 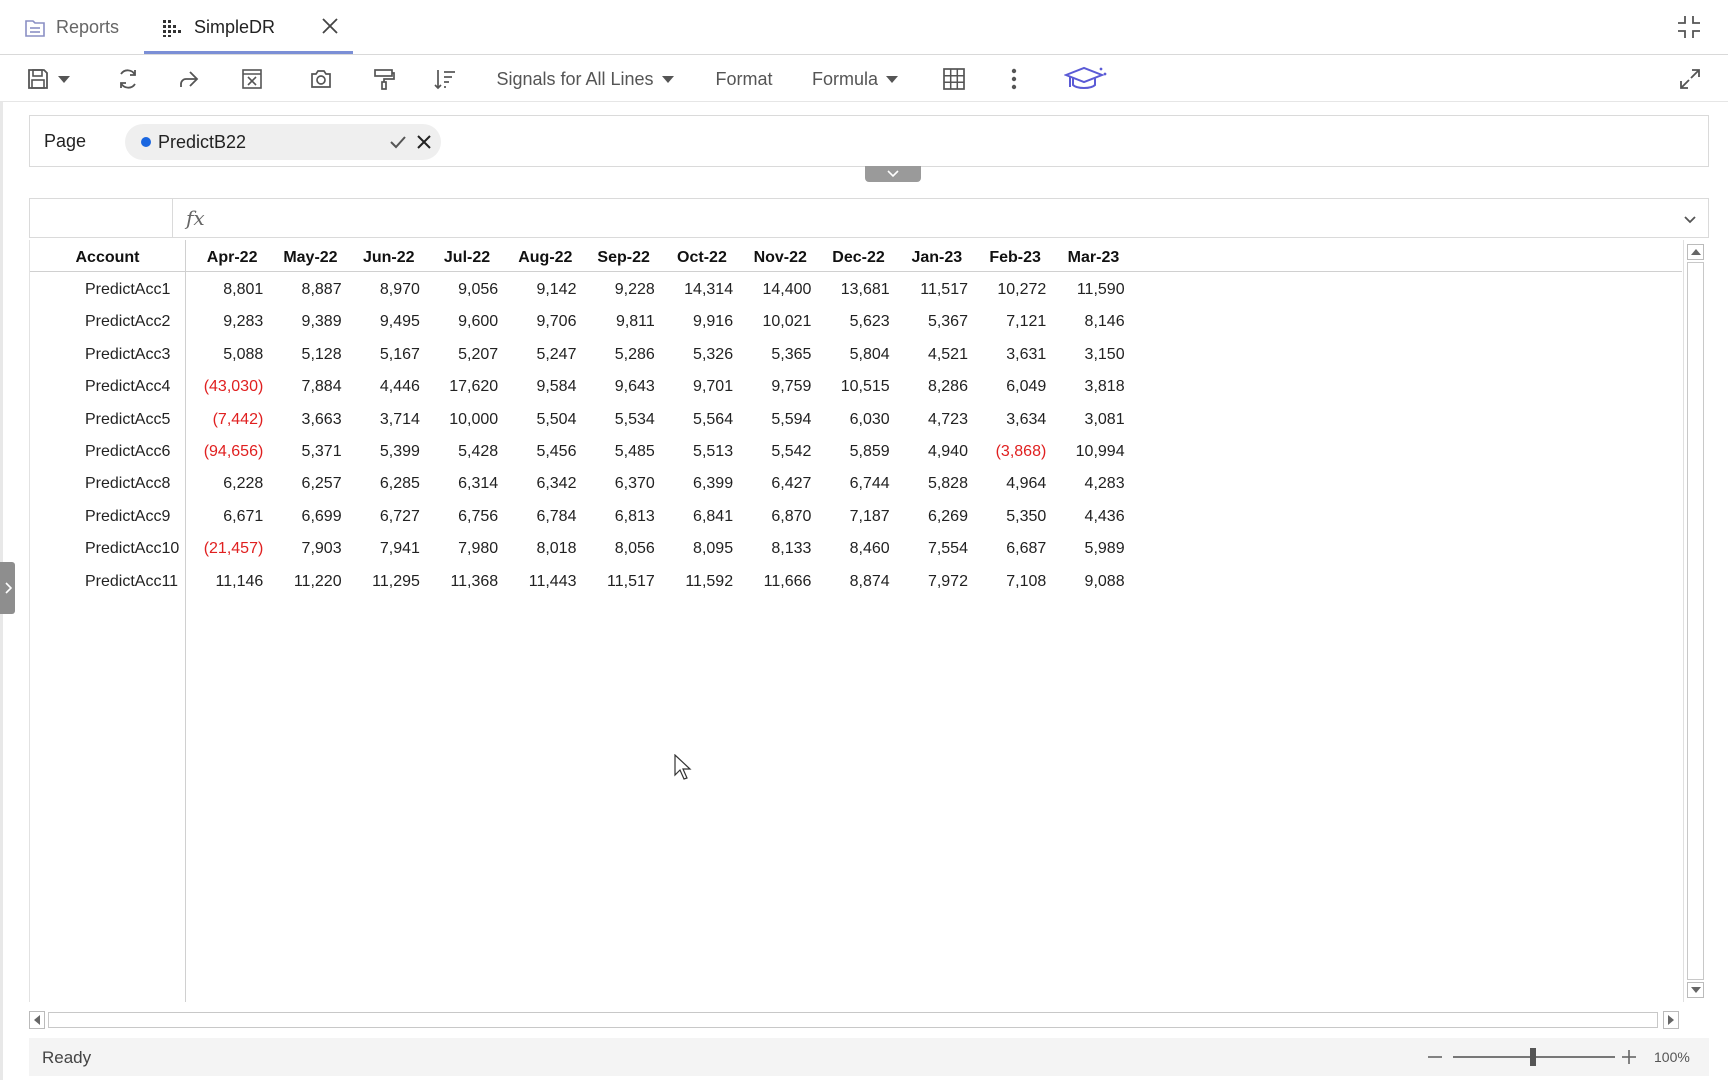 I want to click on value-cell: 5,534, so click(x=620, y=420).